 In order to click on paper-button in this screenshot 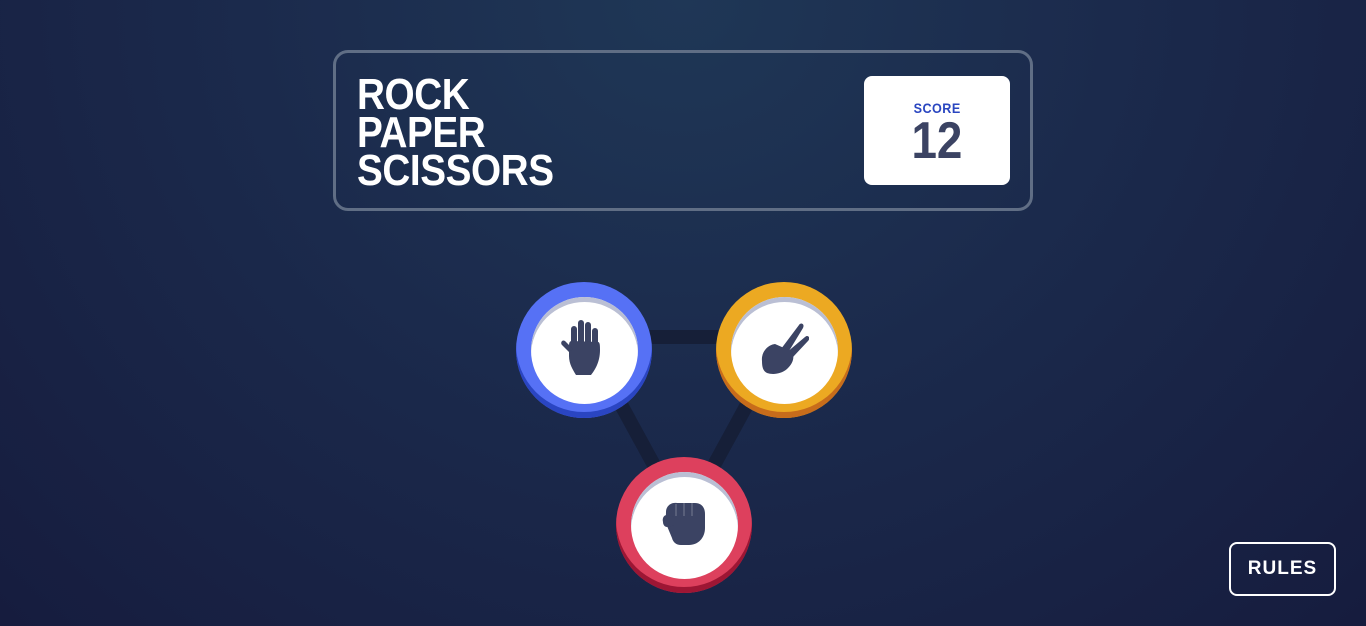, I will do `click(584, 350)`.